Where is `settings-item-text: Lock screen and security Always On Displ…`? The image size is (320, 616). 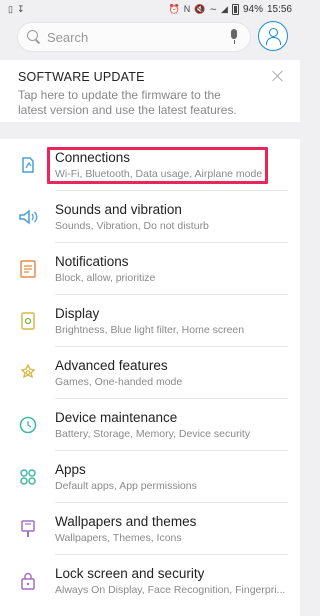 settings-item-text: Lock screen and security Always On Displ… is located at coordinates (172, 581).